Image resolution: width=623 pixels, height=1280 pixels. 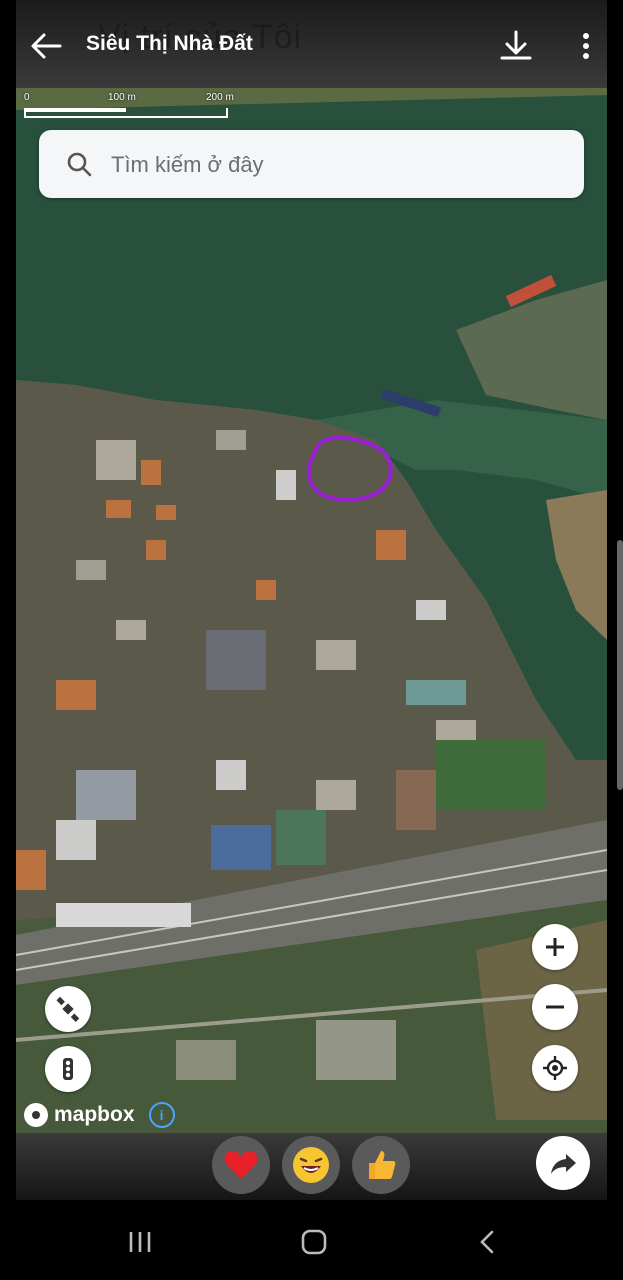 What do you see at coordinates (27, 97) in the screenshot?
I see `scale-label: 0` at bounding box center [27, 97].